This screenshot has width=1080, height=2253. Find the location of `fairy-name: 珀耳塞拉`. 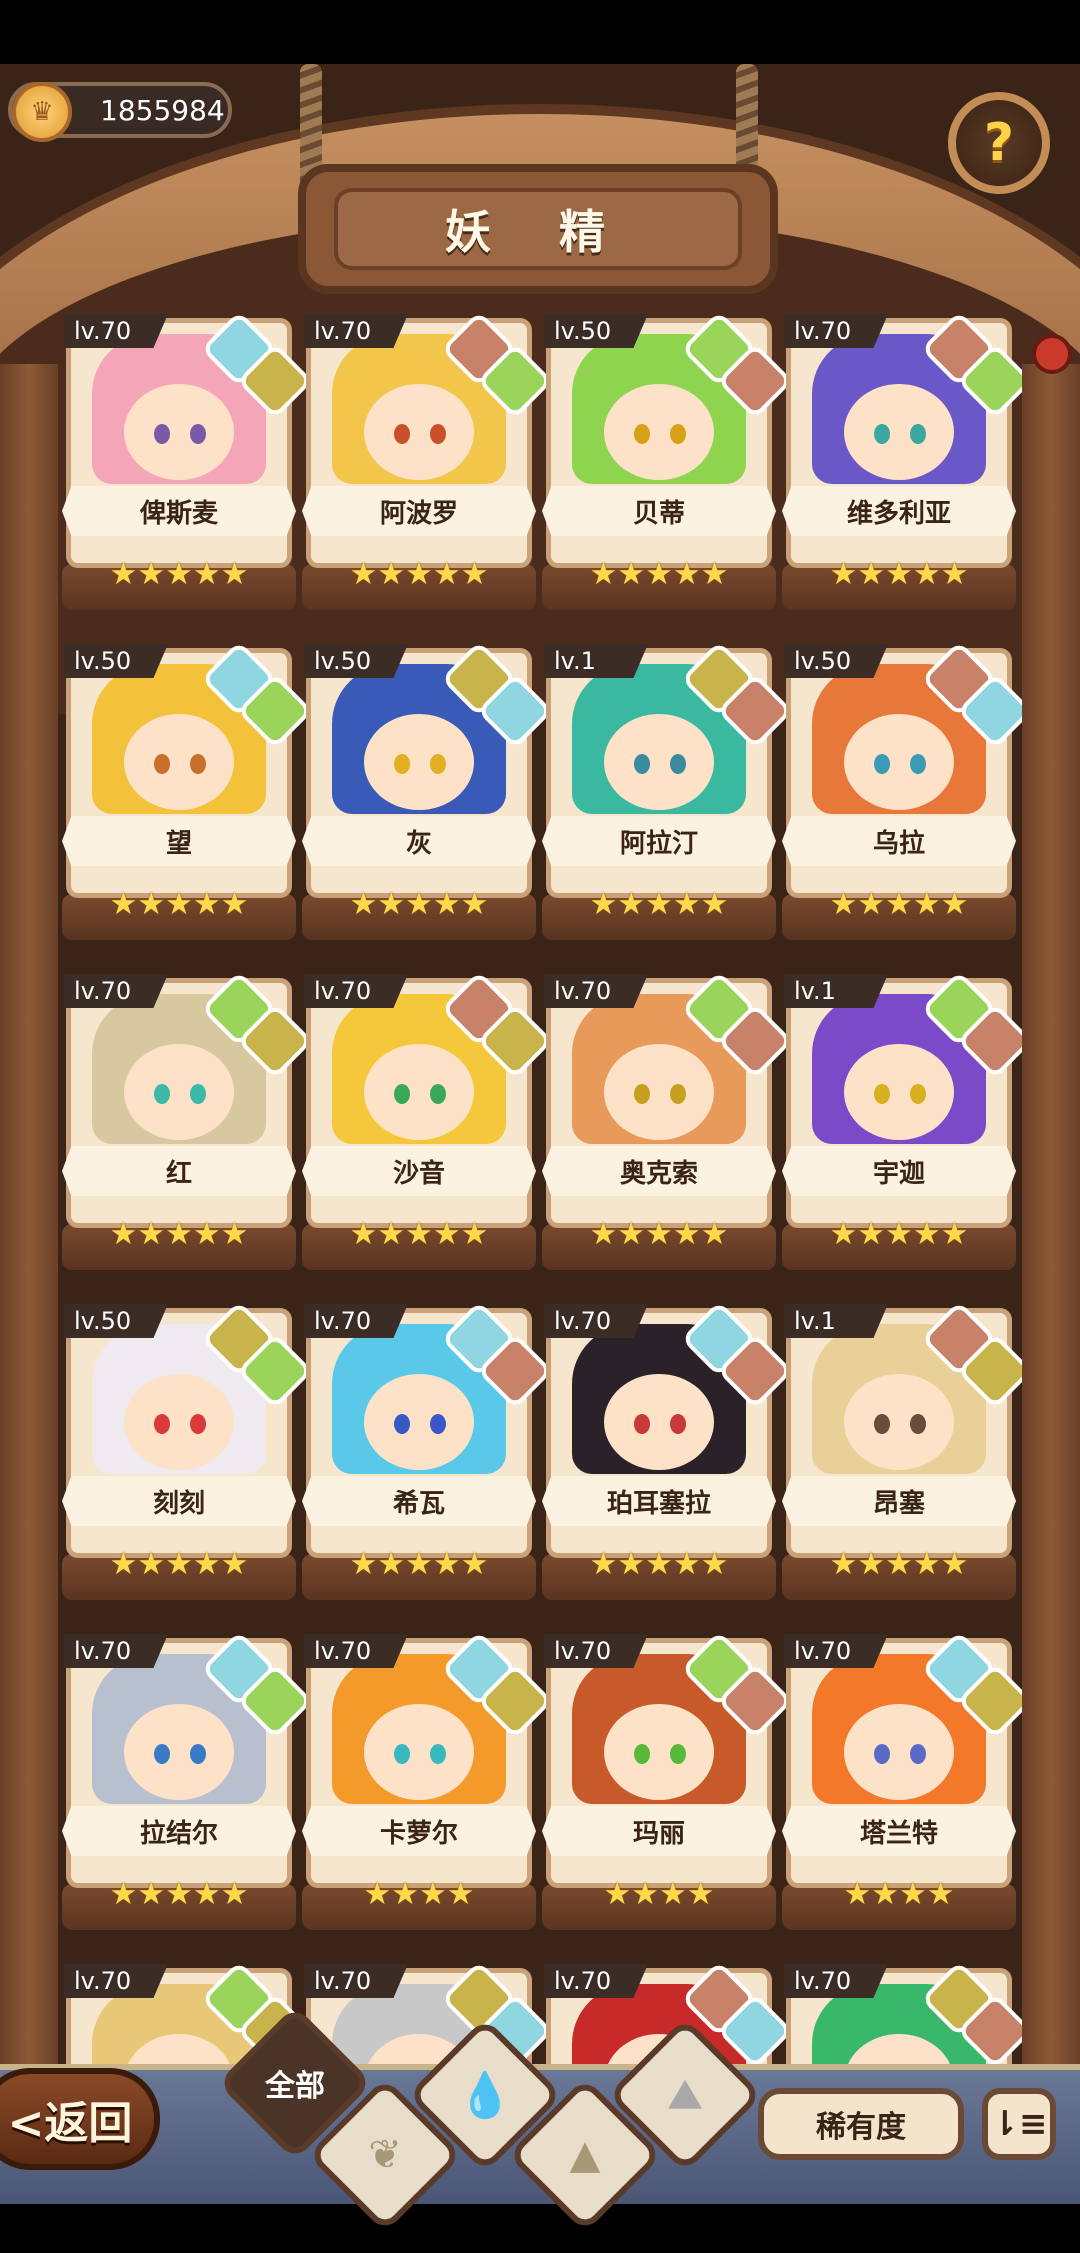

fairy-name: 珀耳塞拉 is located at coordinates (659, 1501).